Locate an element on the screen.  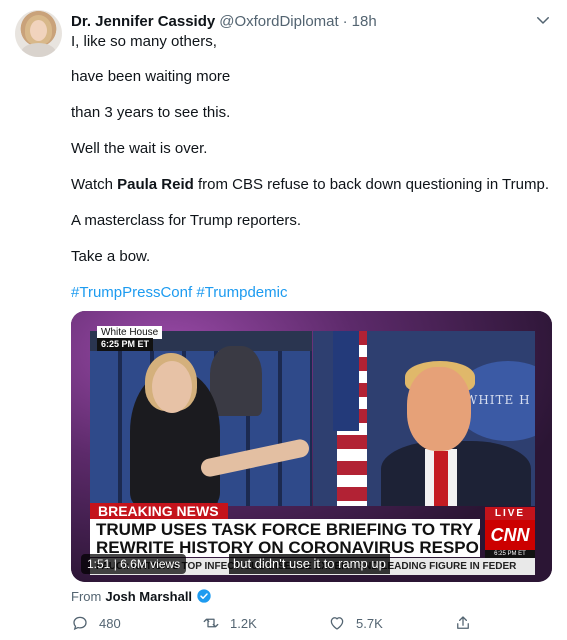
retweet-count: 1.2K is located at coordinates (243, 623).